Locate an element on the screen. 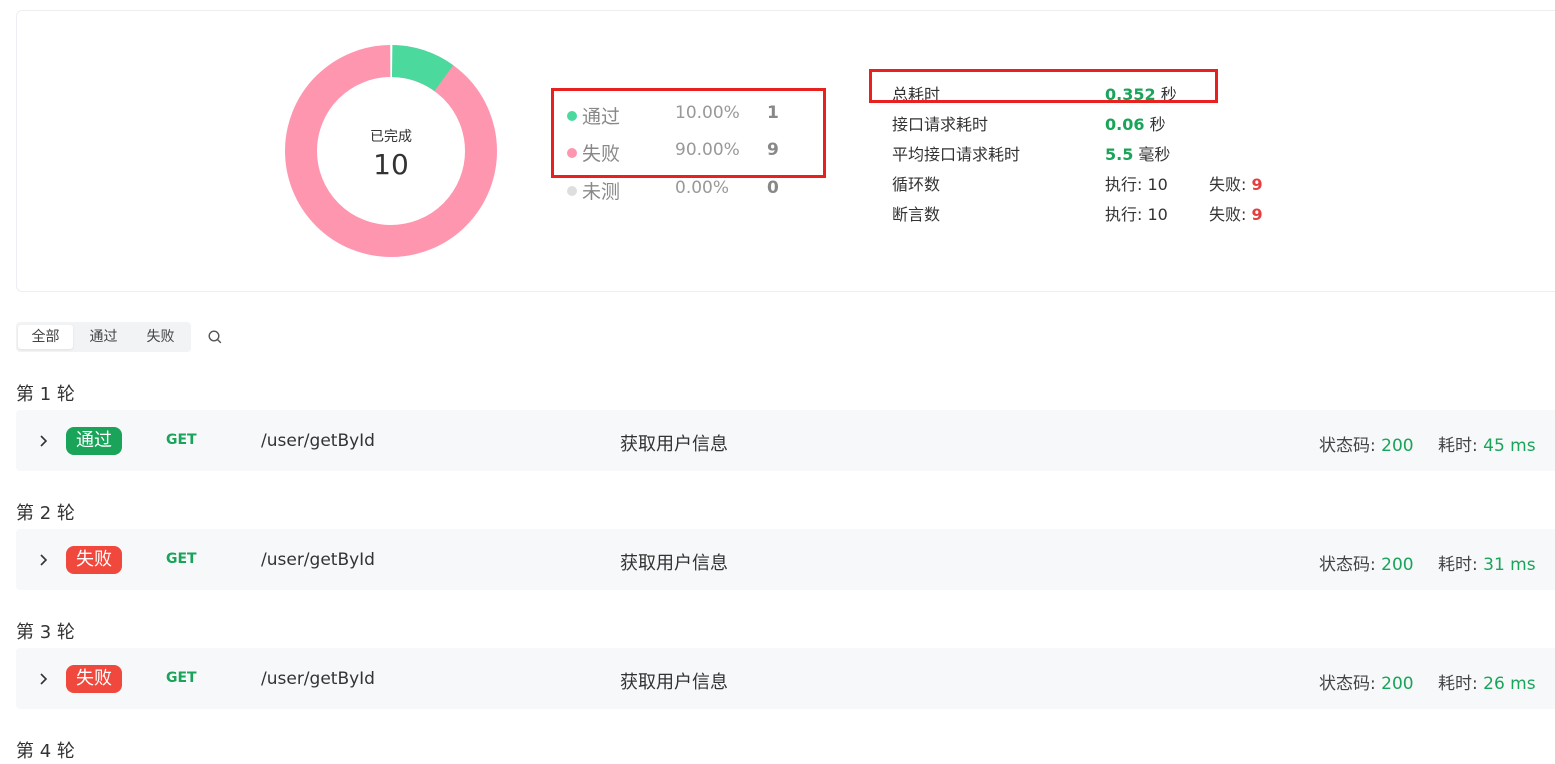 This screenshot has height=764, width=1555. stat-assert-count: 断言数 执行: 10 失败: 9 is located at coordinates (1102, 211).